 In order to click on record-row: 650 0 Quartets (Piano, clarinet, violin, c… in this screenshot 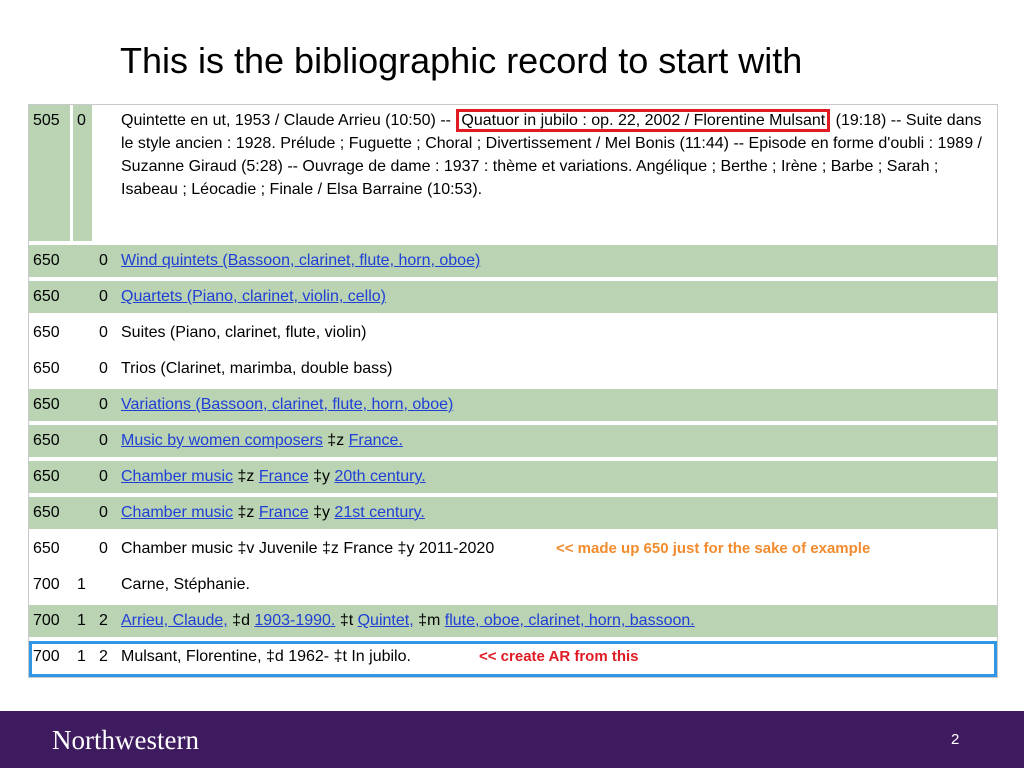, I will do `click(513, 299)`.